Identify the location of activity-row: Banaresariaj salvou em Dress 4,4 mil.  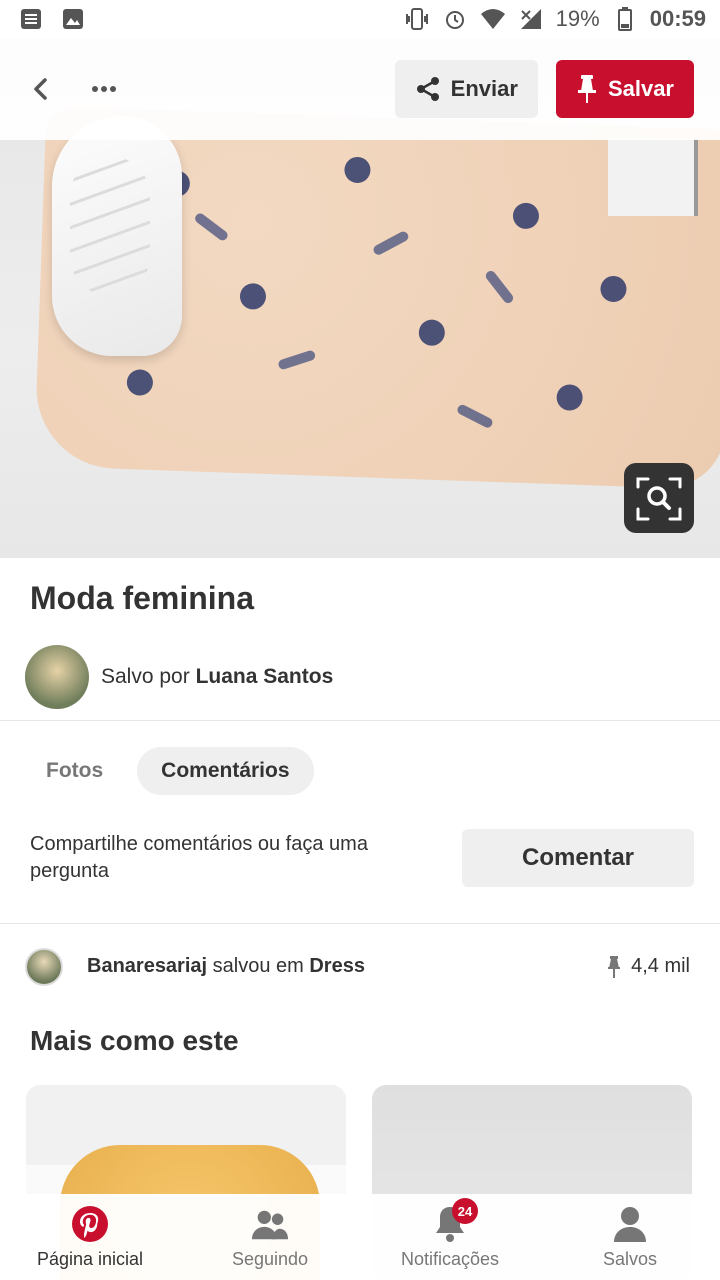
(360, 966).